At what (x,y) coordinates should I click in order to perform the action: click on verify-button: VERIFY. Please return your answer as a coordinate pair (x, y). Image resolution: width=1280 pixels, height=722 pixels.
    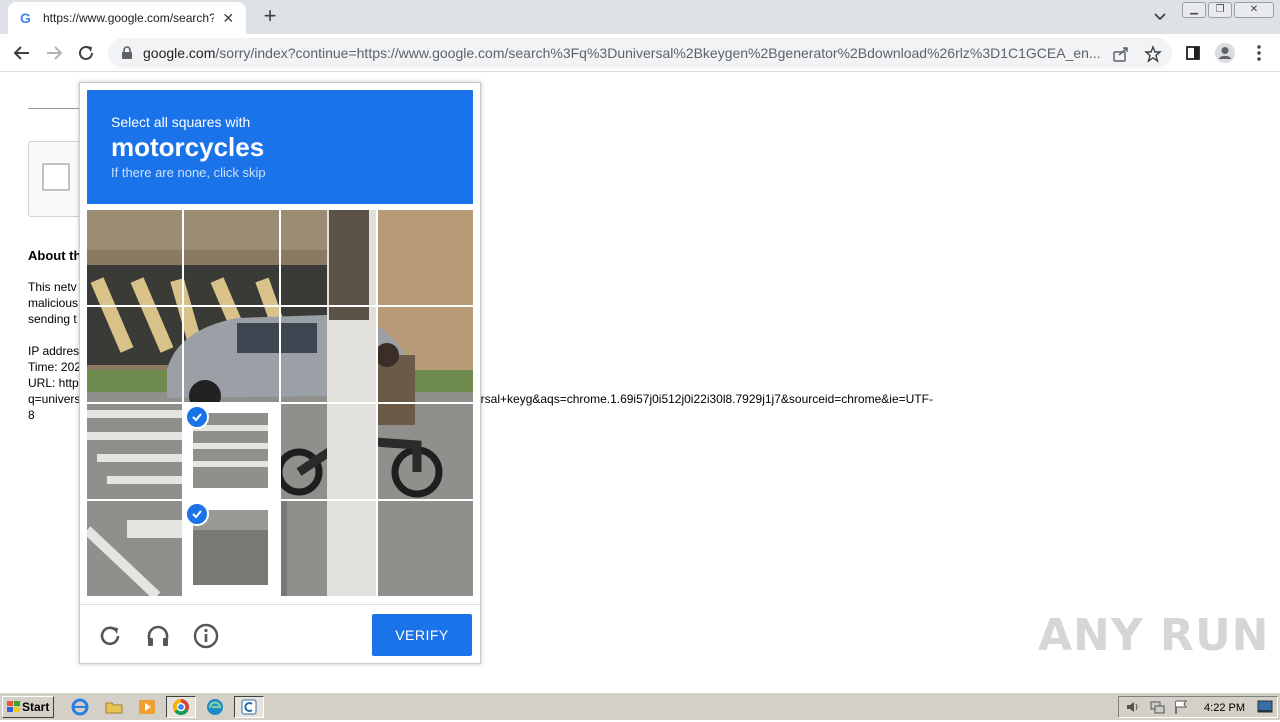
    Looking at the image, I should click on (422, 635).